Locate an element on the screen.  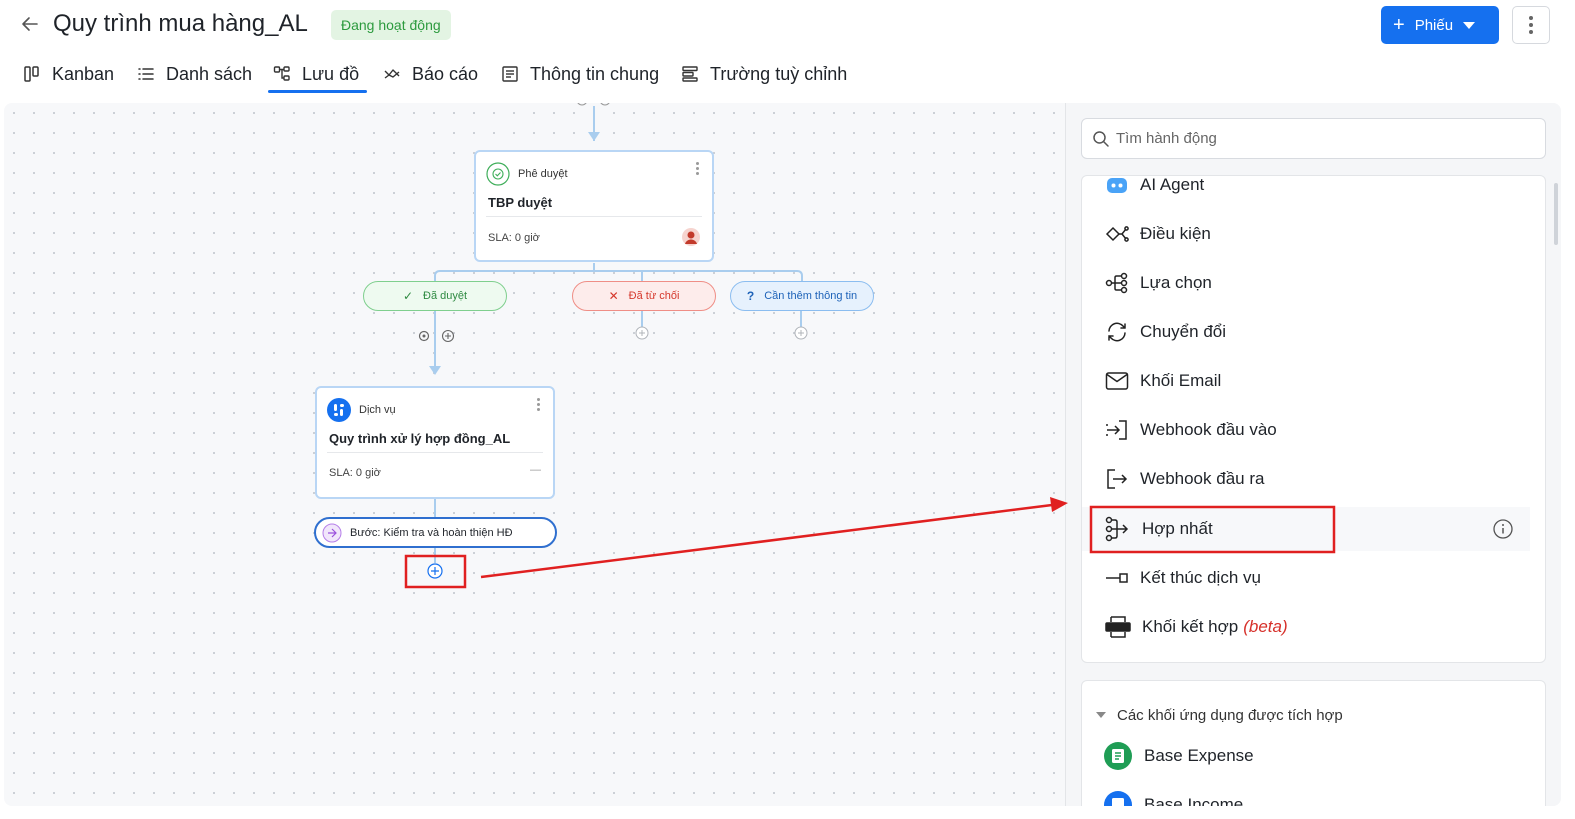
node-name: Quy trình xử lý hợp đồng_AL is located at coordinates (420, 438).